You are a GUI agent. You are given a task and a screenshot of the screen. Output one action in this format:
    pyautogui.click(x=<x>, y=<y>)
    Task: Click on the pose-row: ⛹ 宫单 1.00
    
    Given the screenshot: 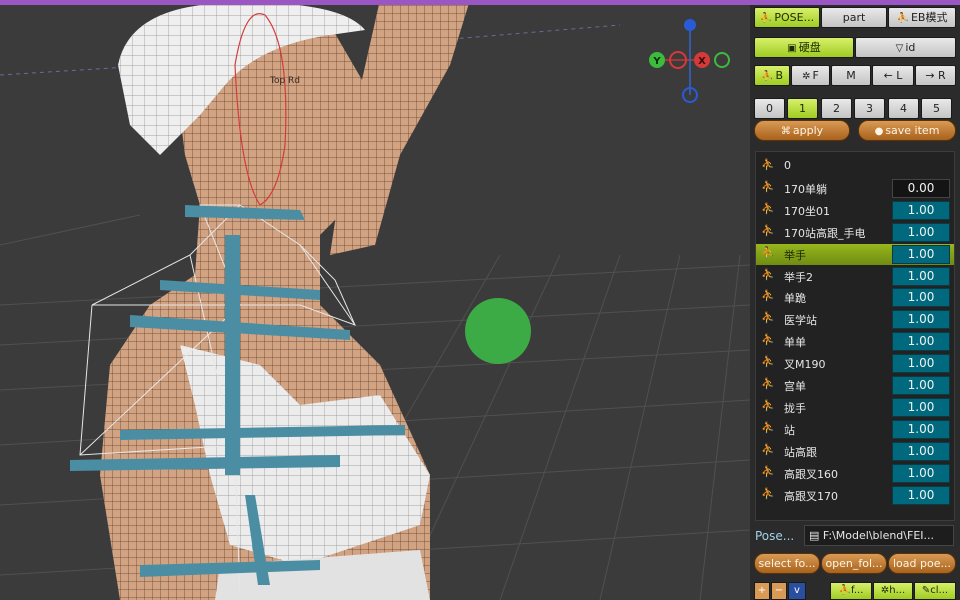 What is the action you would take?
    pyautogui.click(x=855, y=385)
    